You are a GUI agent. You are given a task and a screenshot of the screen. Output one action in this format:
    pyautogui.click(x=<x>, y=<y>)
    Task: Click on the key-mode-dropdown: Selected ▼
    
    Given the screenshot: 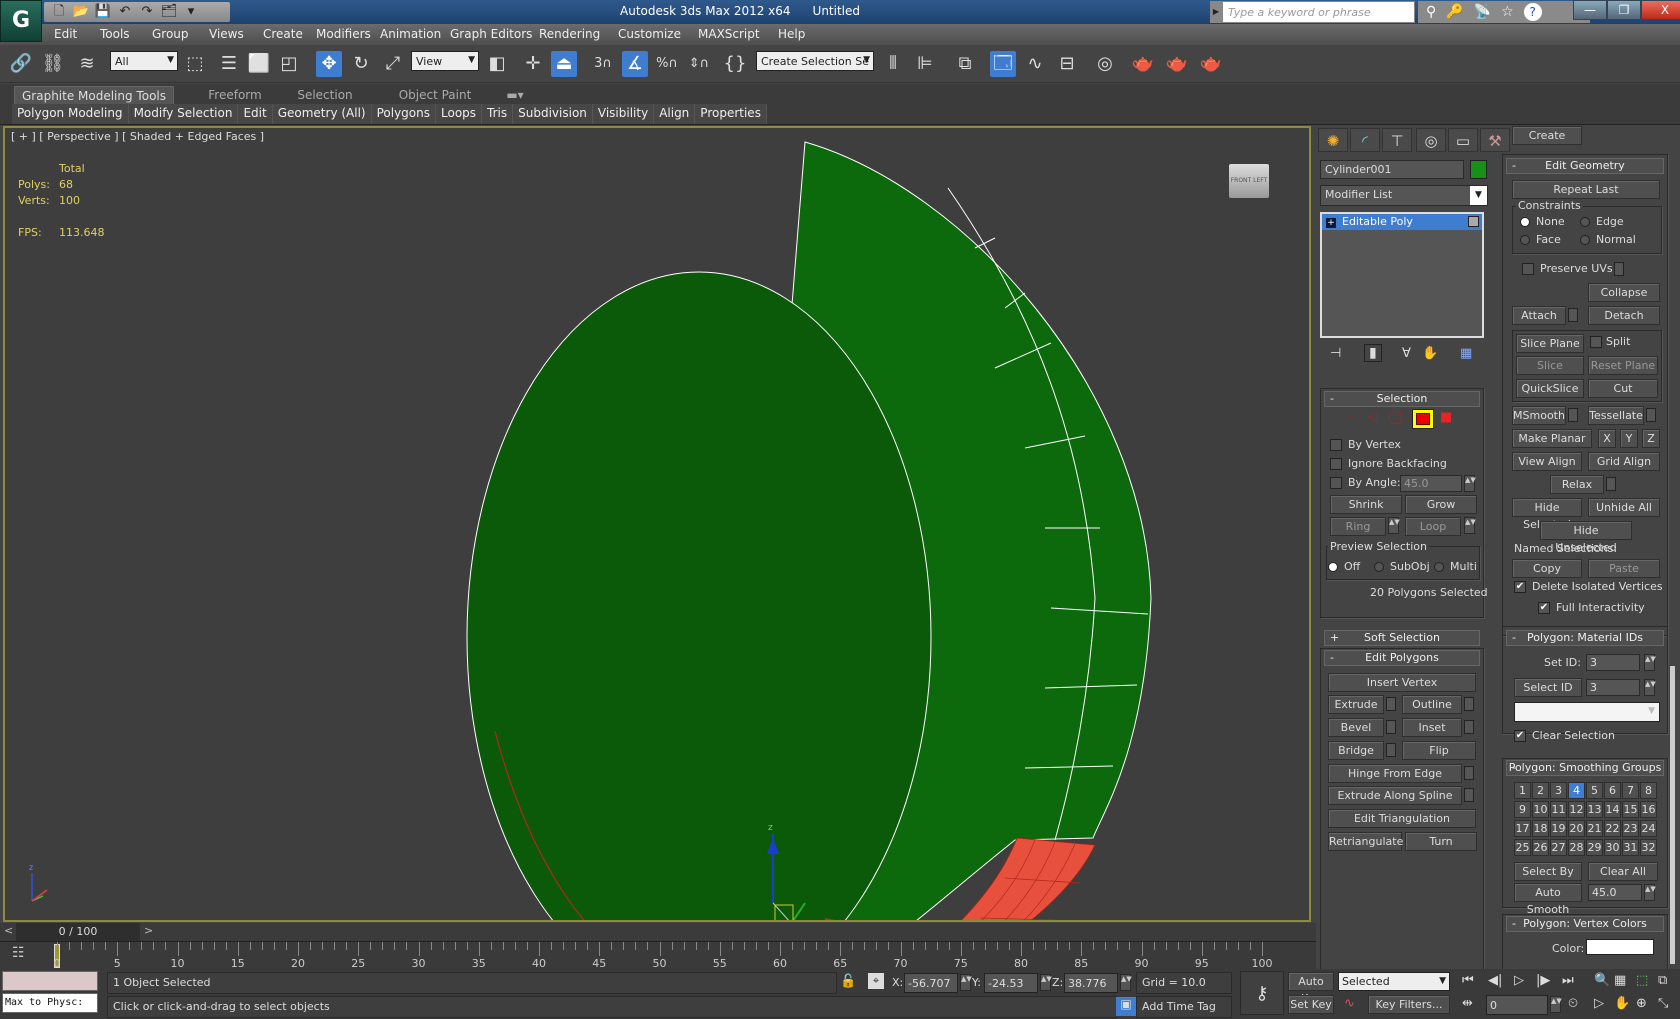 What is the action you would take?
    pyautogui.click(x=1394, y=981)
    